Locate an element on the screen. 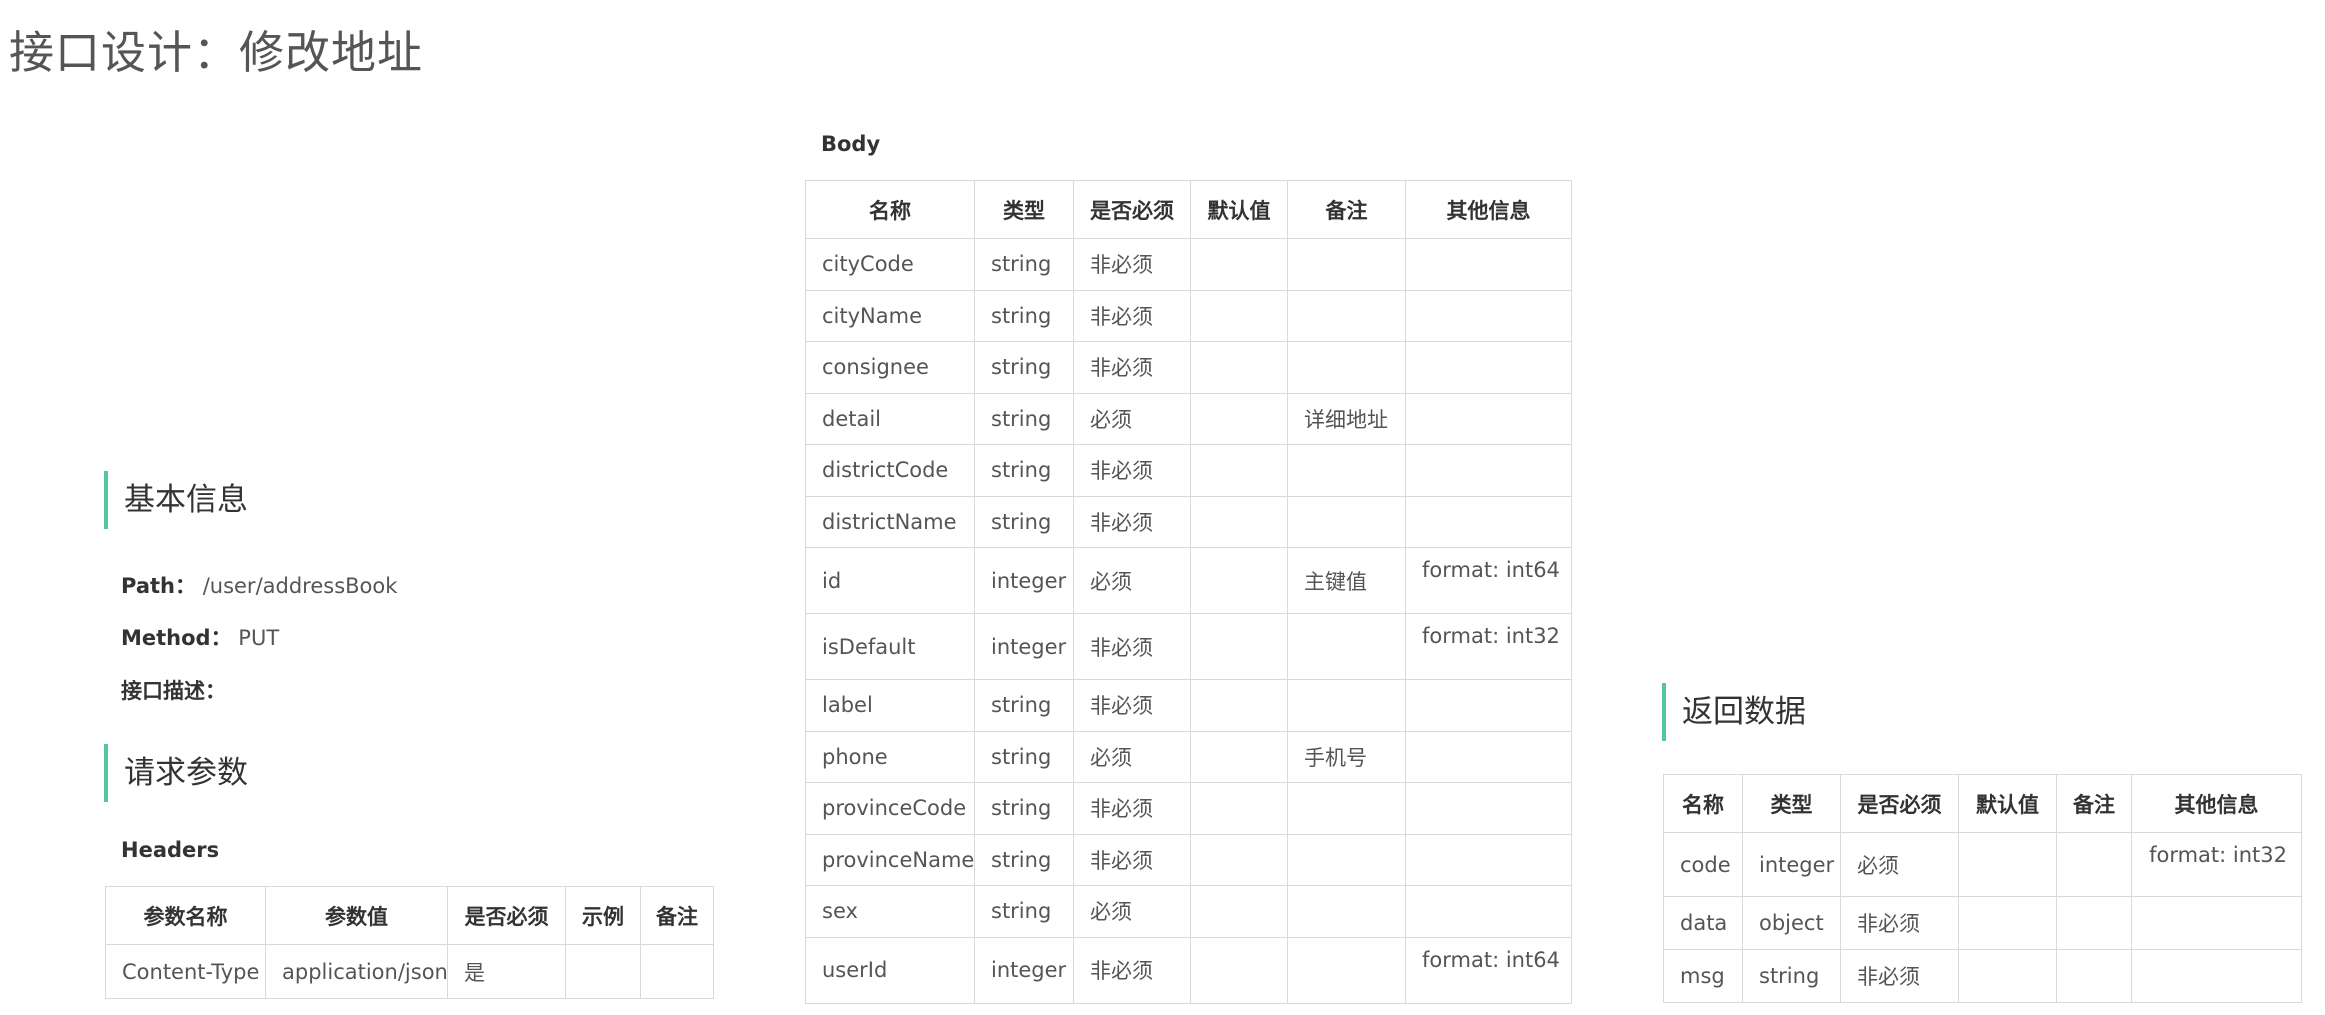  table-row: detail string 必须 详细地址 is located at coordinates (1188, 418).